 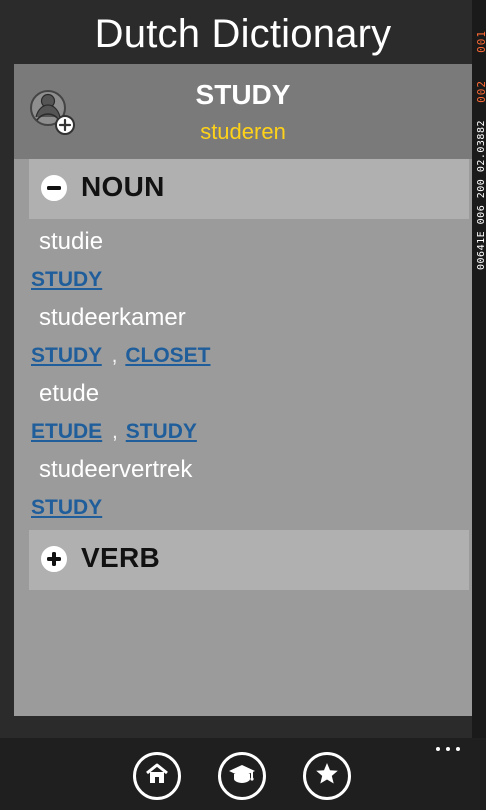 I want to click on entry-term: studeerkamer, so click(x=112, y=317).